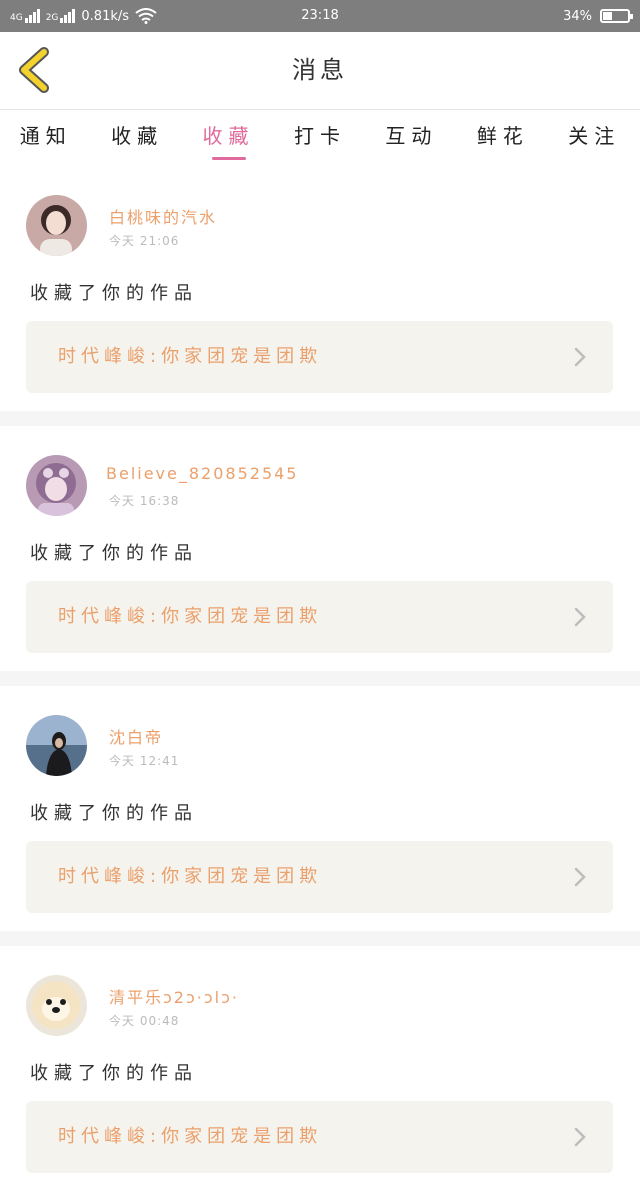  I want to click on avatar-dog-icon, so click(56, 1005).